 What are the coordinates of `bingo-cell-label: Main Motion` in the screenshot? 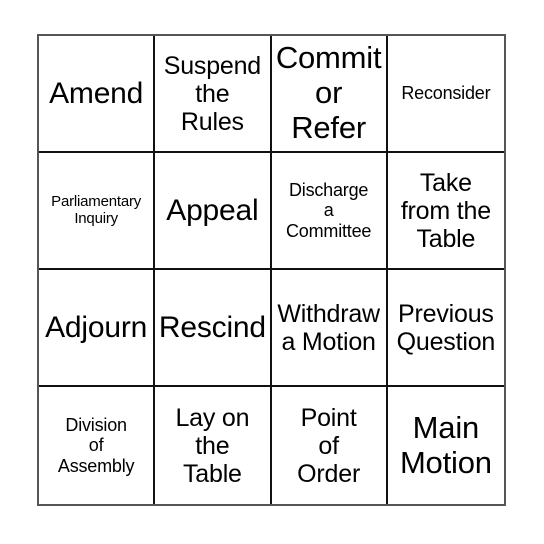 It's located at (445, 444).